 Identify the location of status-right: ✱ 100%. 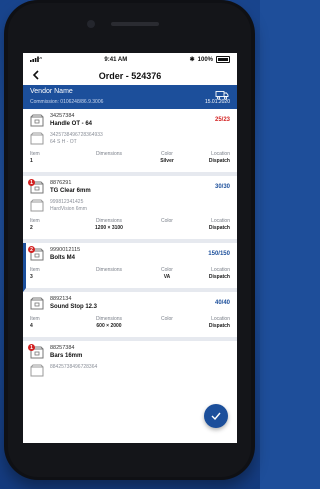
(210, 59).